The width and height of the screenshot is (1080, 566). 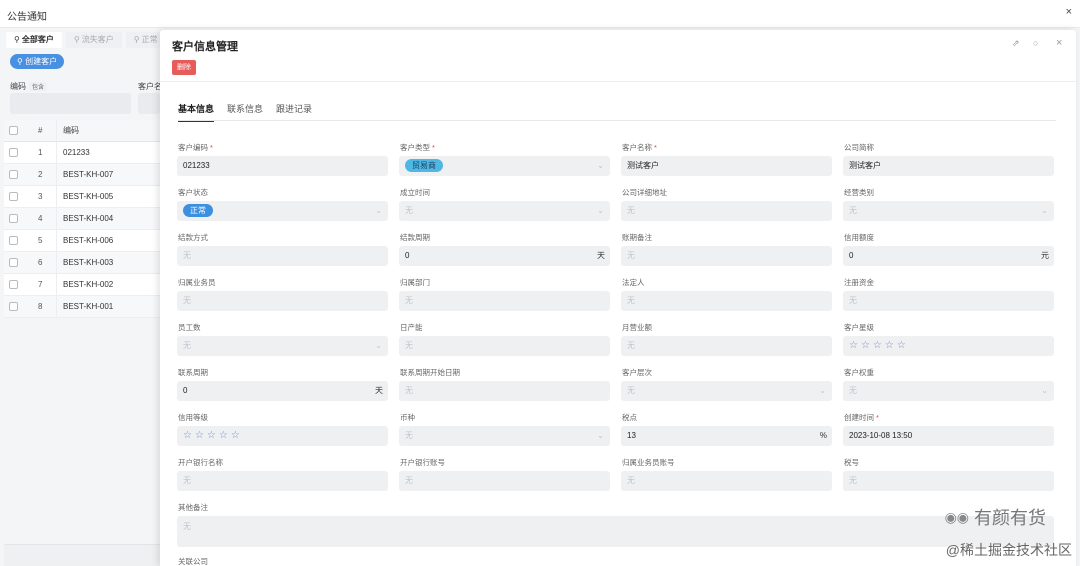 I want to click on field-label: 客户状态, so click(x=193, y=192).